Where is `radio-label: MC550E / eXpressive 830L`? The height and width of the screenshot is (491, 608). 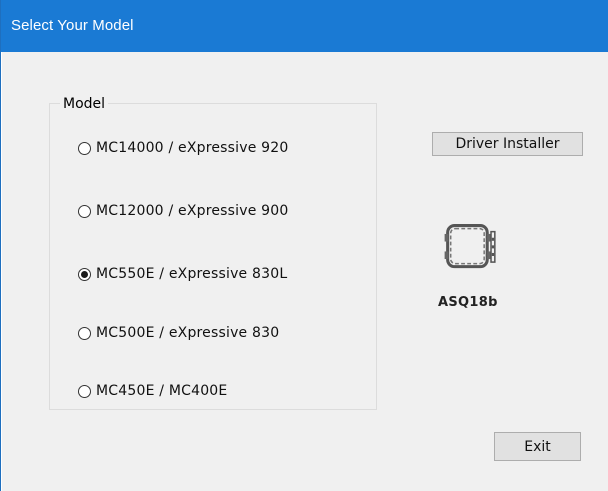
radio-label: MC550E / eXpressive 830L is located at coordinates (192, 274).